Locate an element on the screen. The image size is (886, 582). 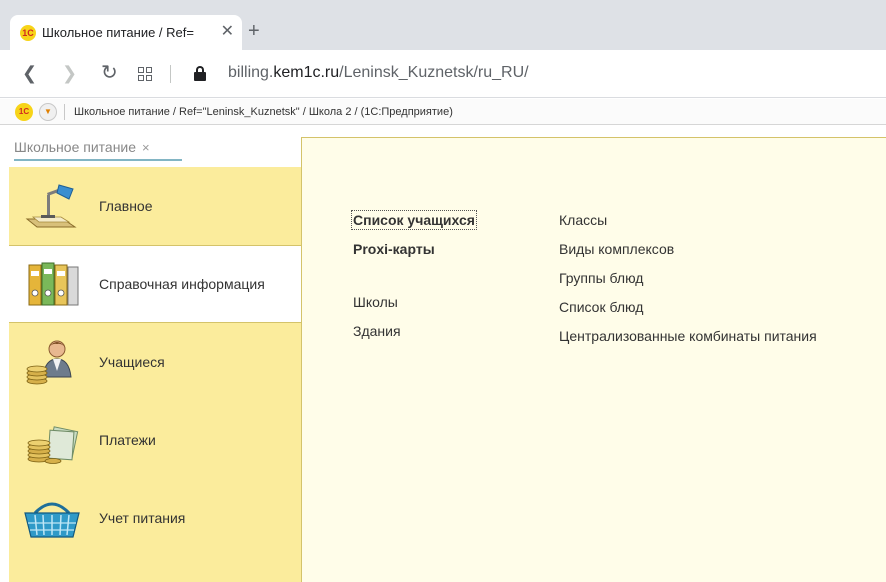
1c-logo-icon: 1С is located at coordinates (24, 111).